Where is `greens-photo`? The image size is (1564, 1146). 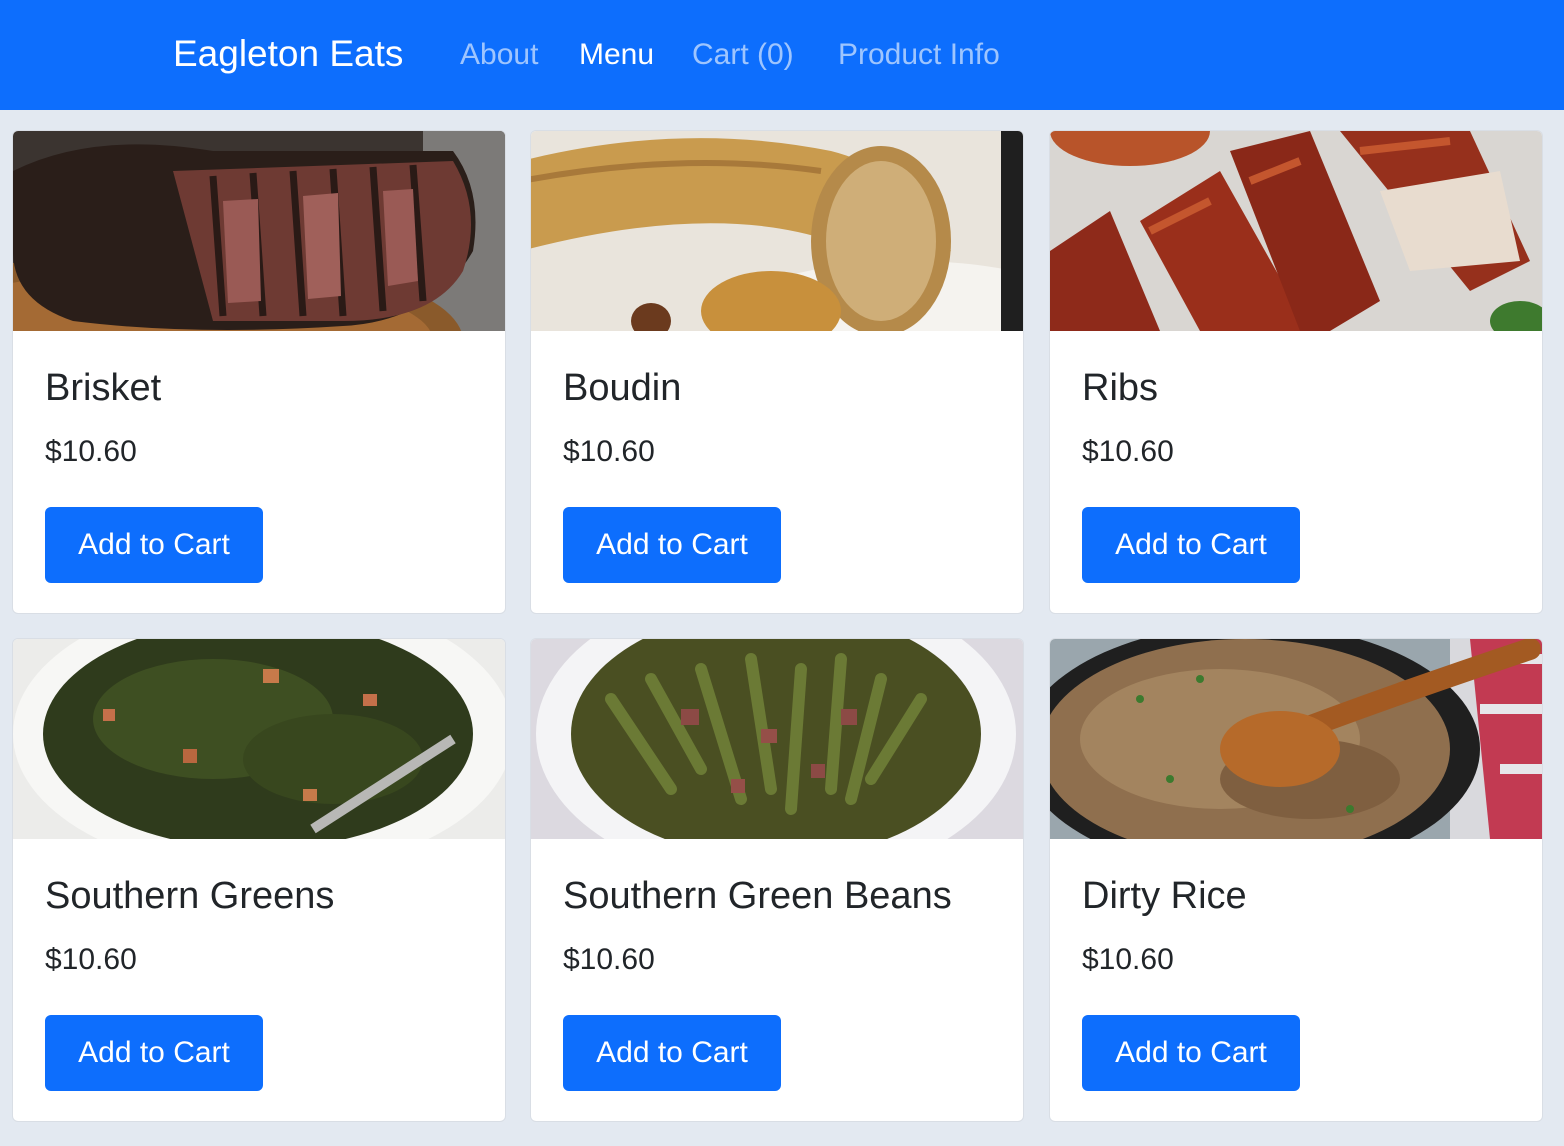 greens-photo is located at coordinates (259, 739).